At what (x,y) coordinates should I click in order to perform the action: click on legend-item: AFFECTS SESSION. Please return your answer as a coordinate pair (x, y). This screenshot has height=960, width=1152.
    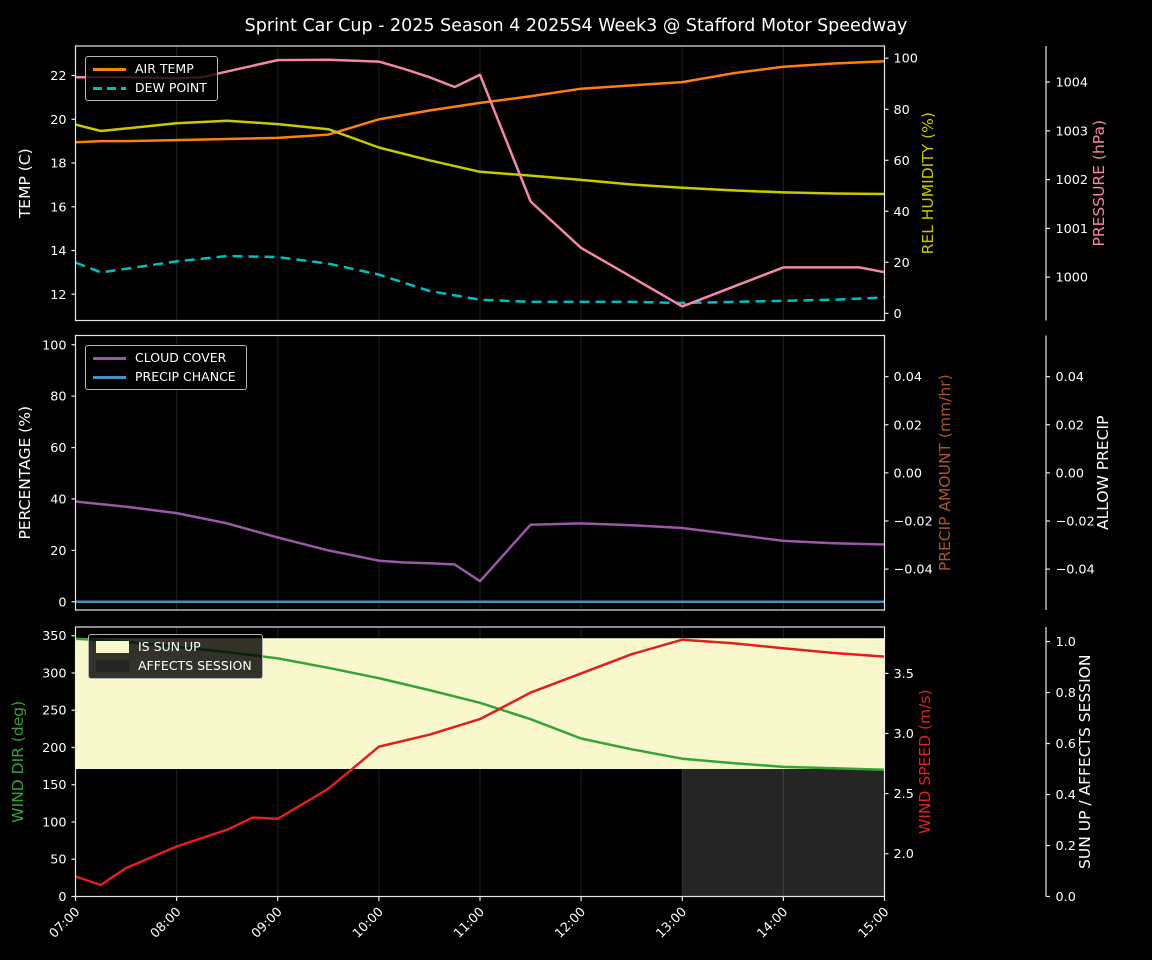
    Looking at the image, I should click on (174, 666).